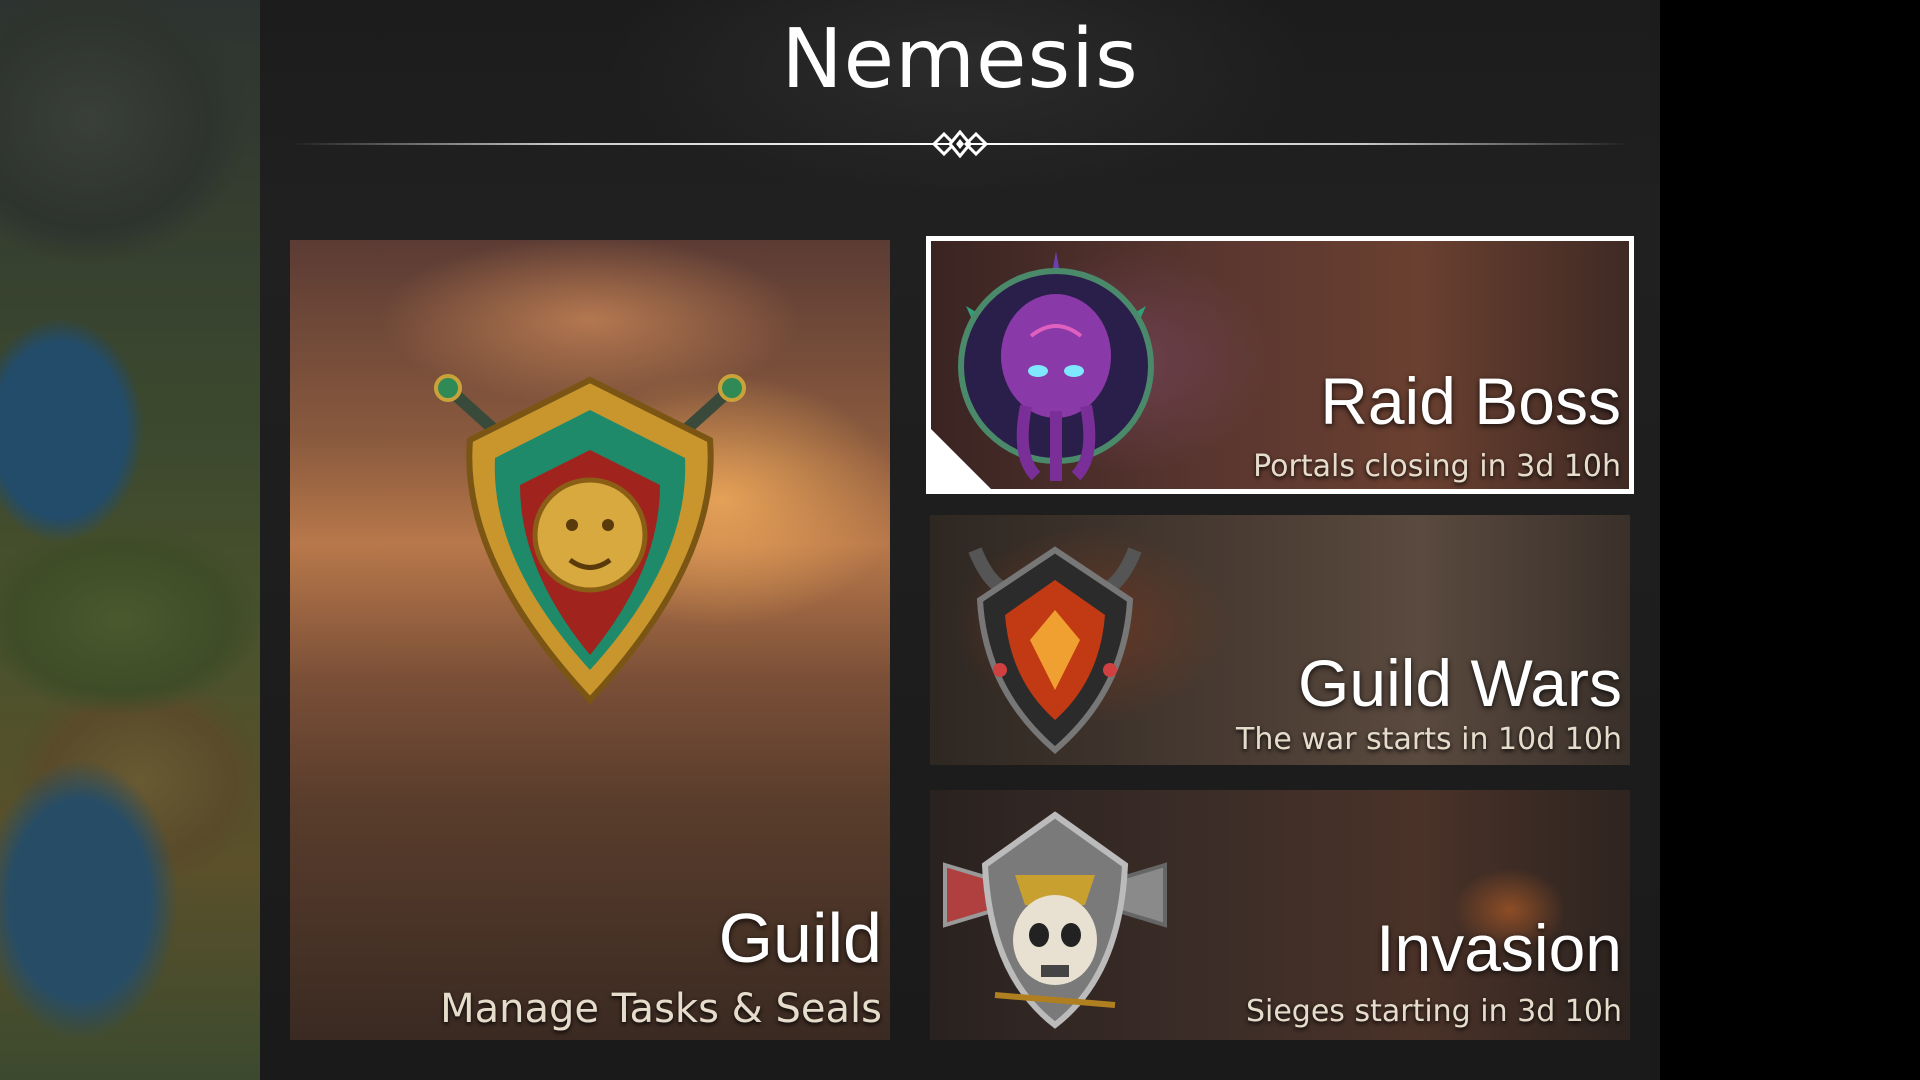 This screenshot has width=1920, height=1080. I want to click on guild-wars-card-title: Guild Wars, so click(1460, 683).